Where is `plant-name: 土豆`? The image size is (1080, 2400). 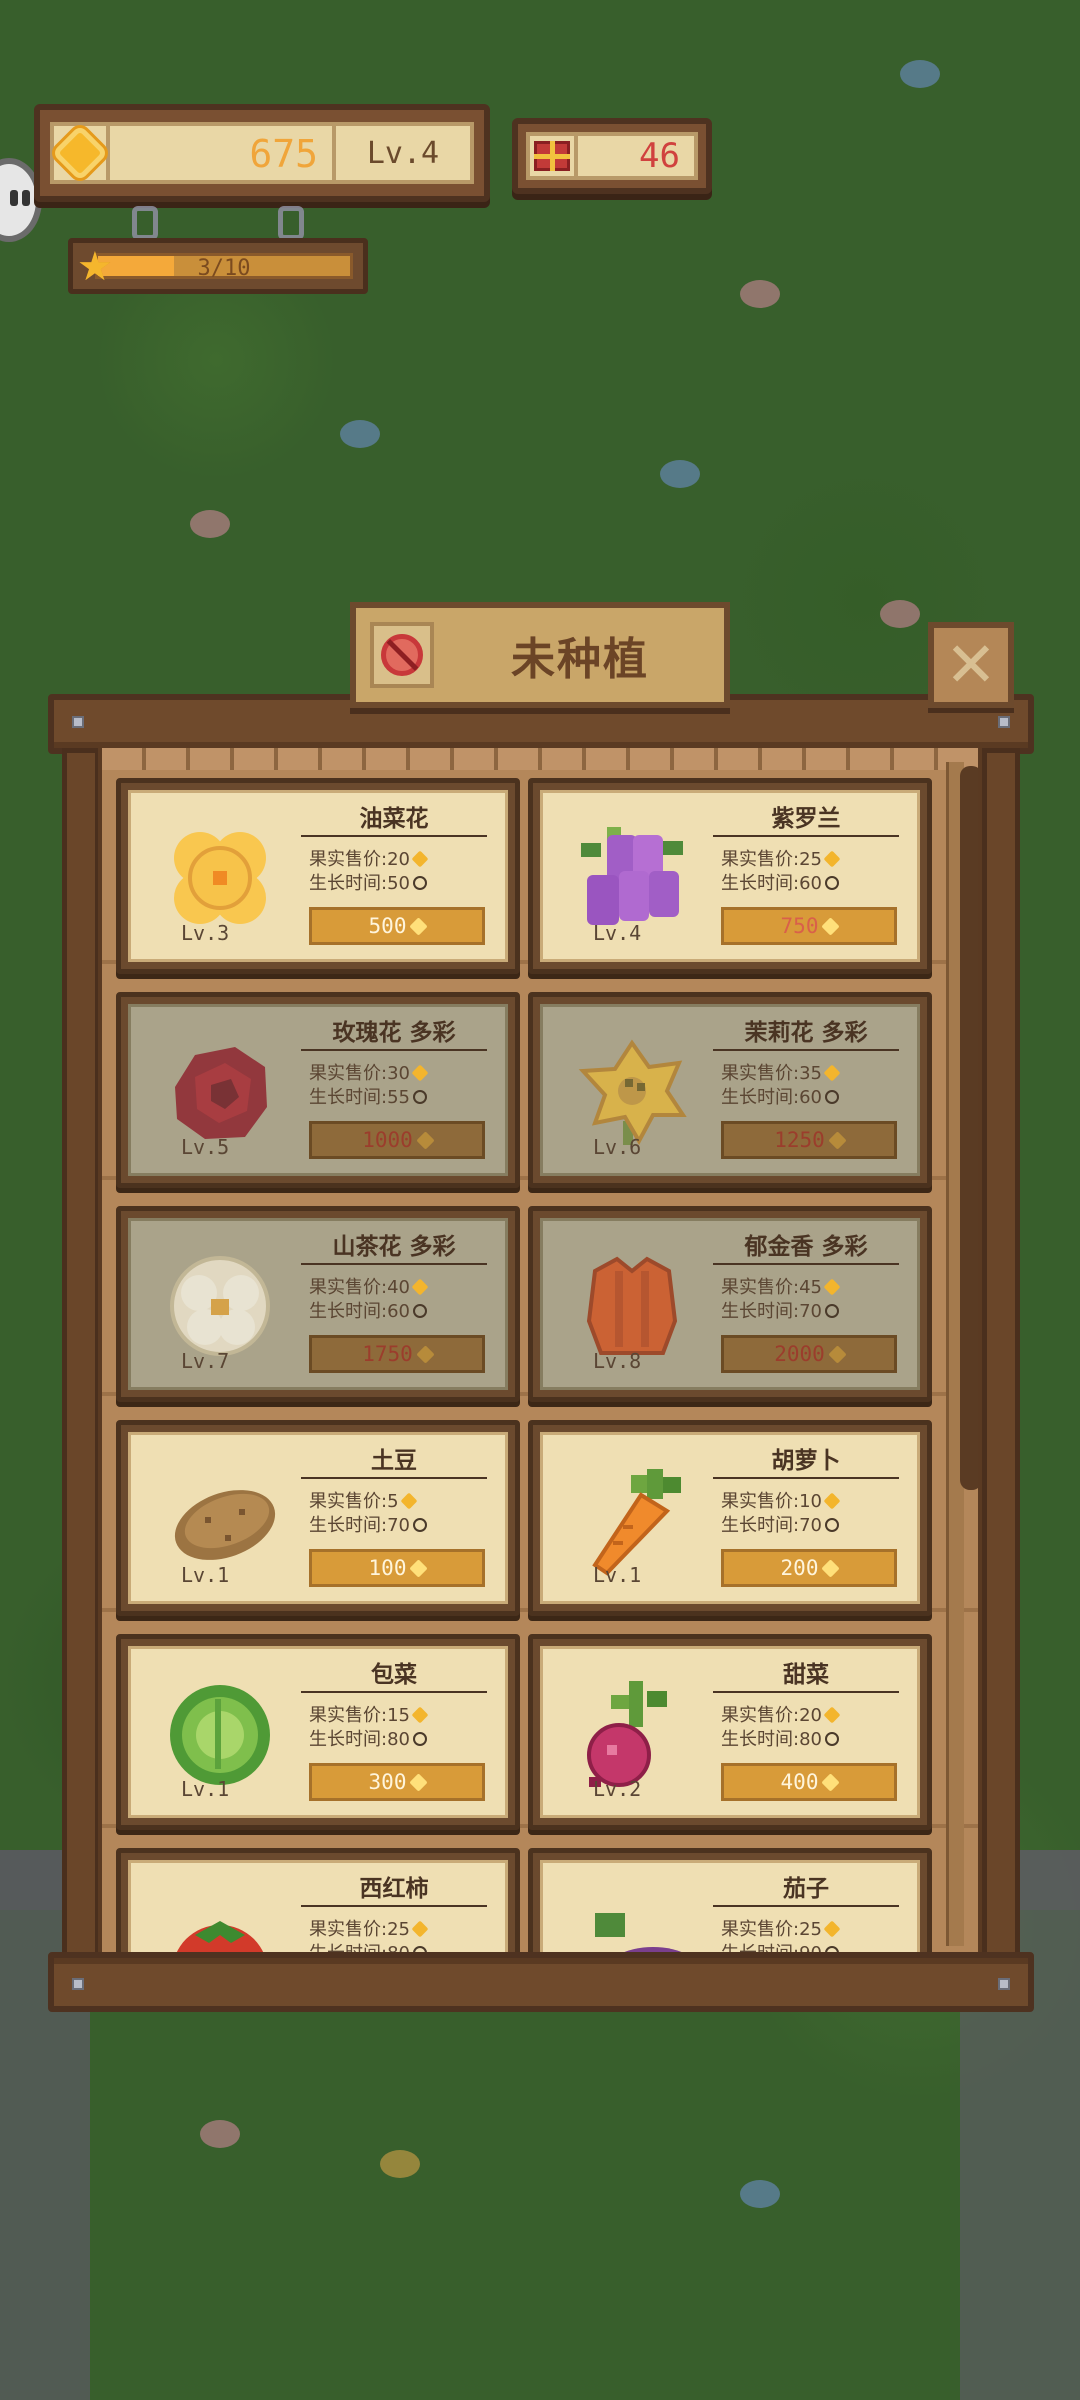
plant-name: 土豆 is located at coordinates (394, 1460).